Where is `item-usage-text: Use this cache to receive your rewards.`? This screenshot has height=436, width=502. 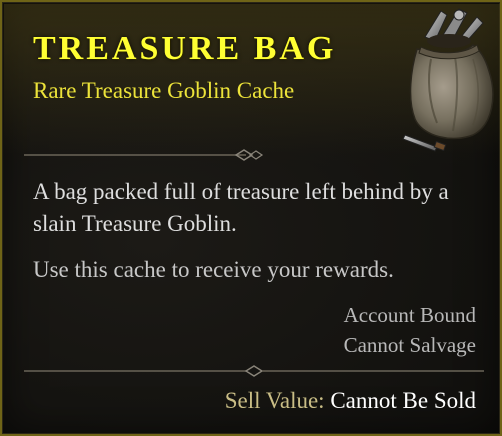 item-usage-text: Use this cache to receive your rewards. is located at coordinates (213, 269).